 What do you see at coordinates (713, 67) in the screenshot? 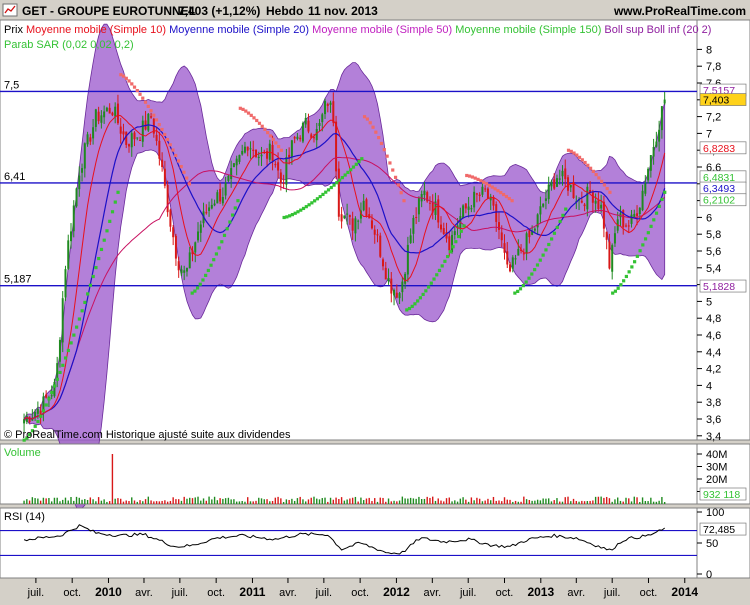
I see `price-tick-label: 7,8` at bounding box center [713, 67].